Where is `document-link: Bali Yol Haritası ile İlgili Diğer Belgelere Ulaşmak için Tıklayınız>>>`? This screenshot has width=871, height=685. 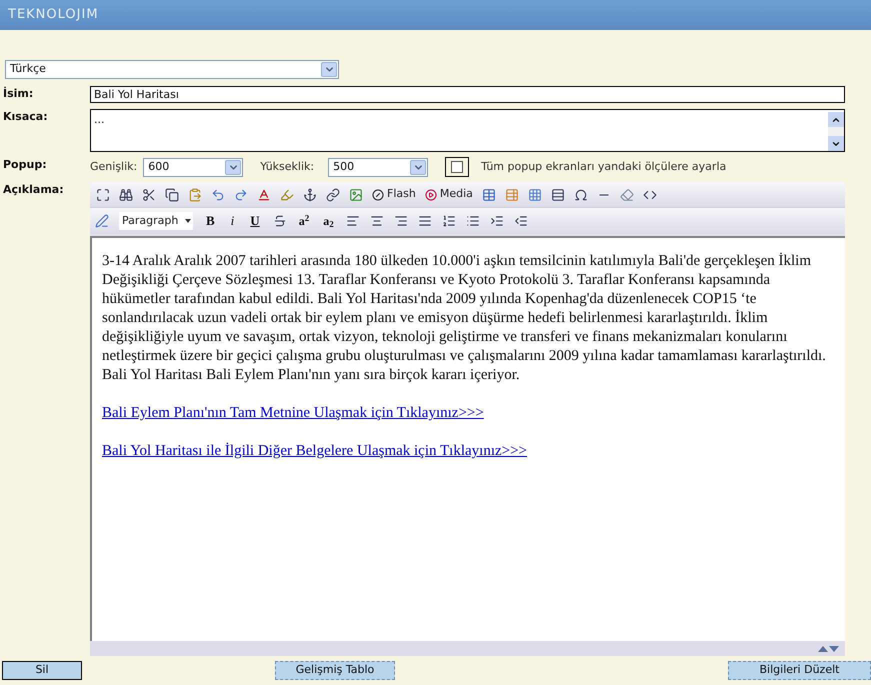 document-link: Bali Yol Haritası ile İlgili Diğer Belgelere Ulaşmak için Tıklayınız>>> is located at coordinates (315, 451).